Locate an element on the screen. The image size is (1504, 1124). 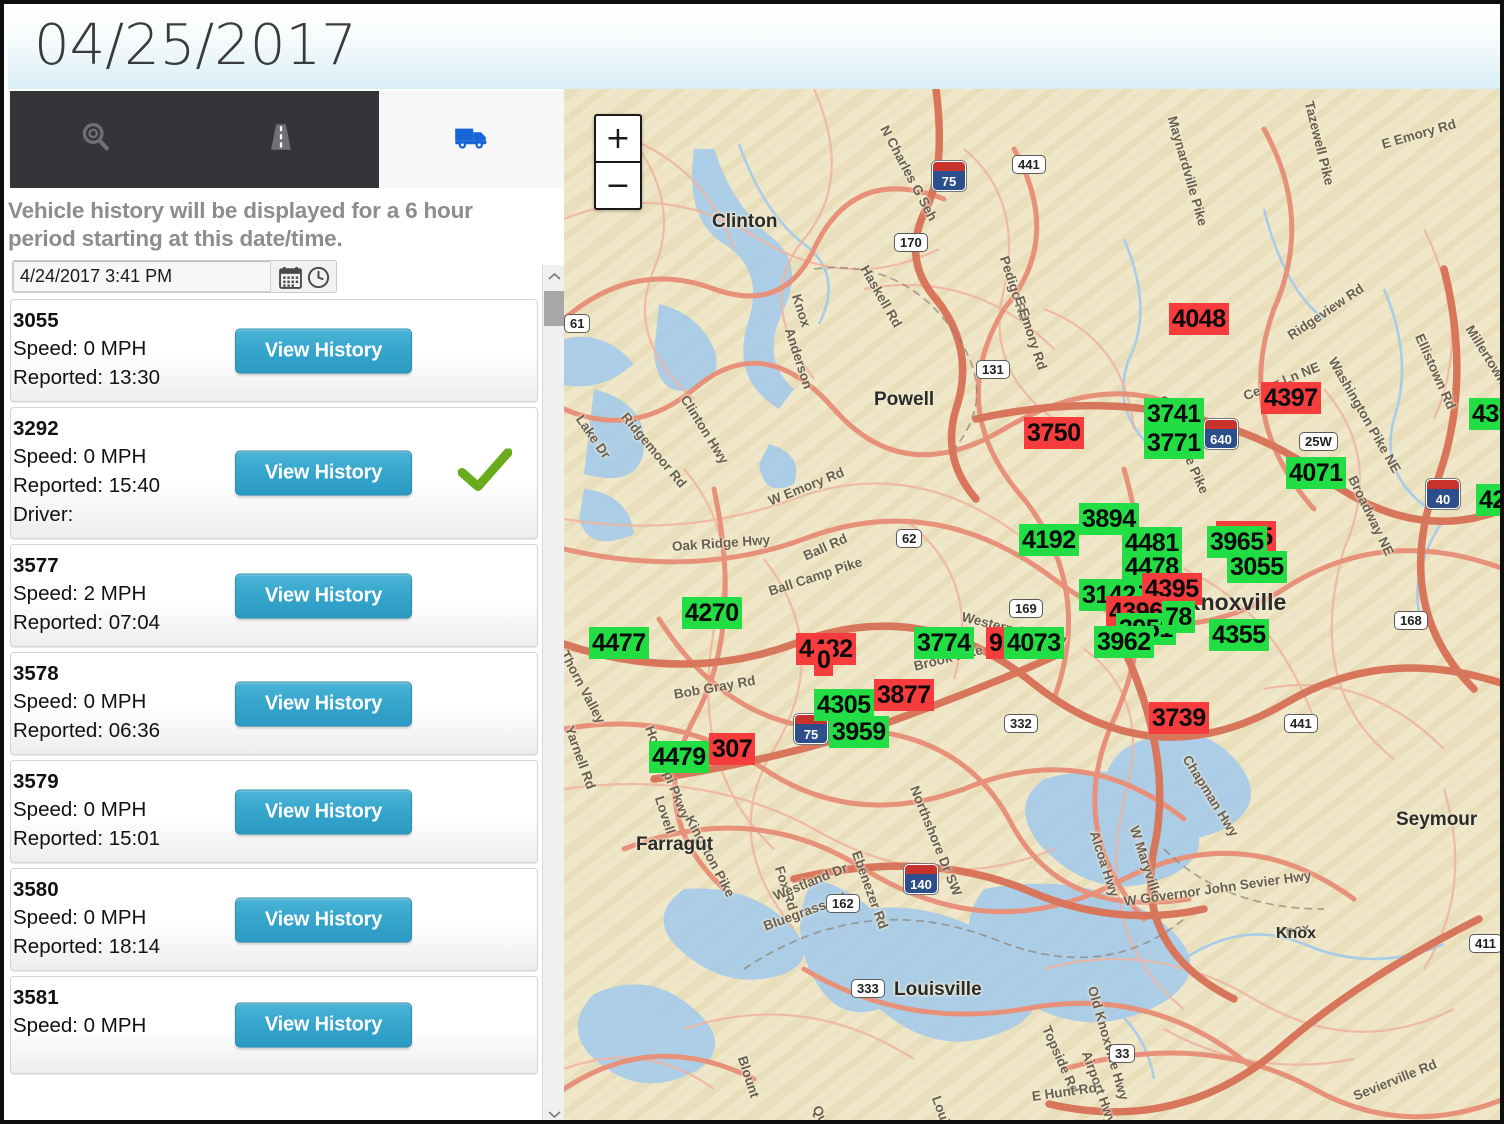
page-title: 04/25/2017 is located at coordinates (195, 45).